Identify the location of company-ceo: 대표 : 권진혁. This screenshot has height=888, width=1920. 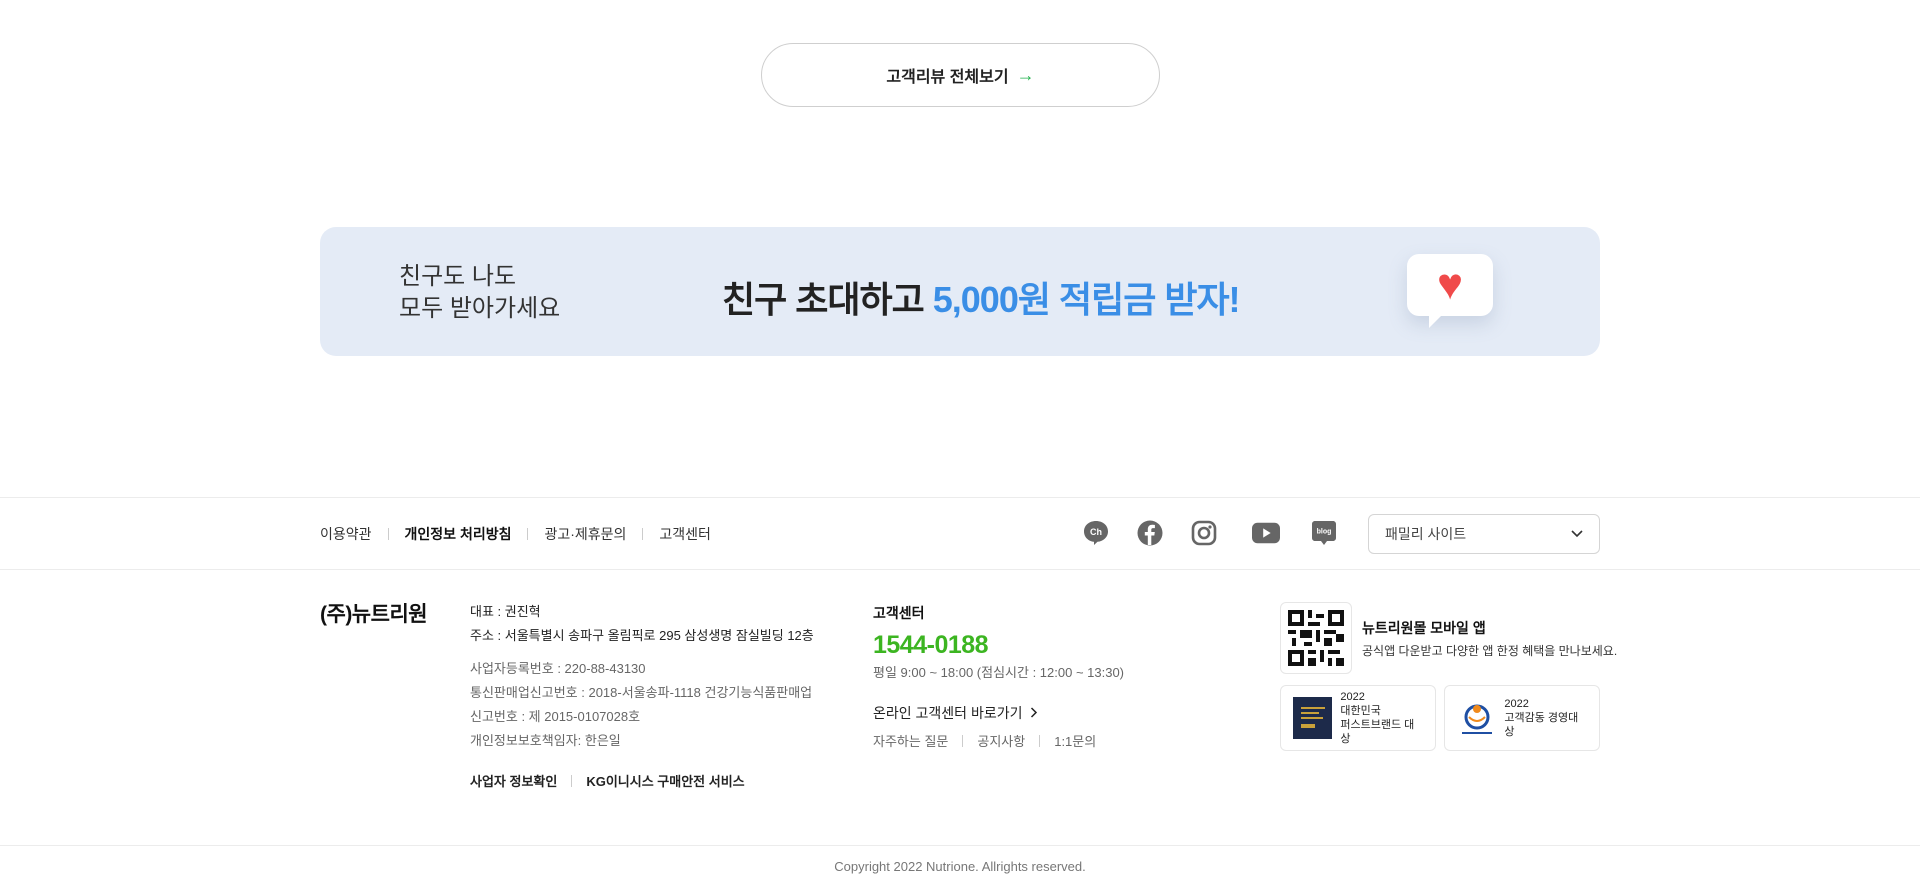
(505, 611).